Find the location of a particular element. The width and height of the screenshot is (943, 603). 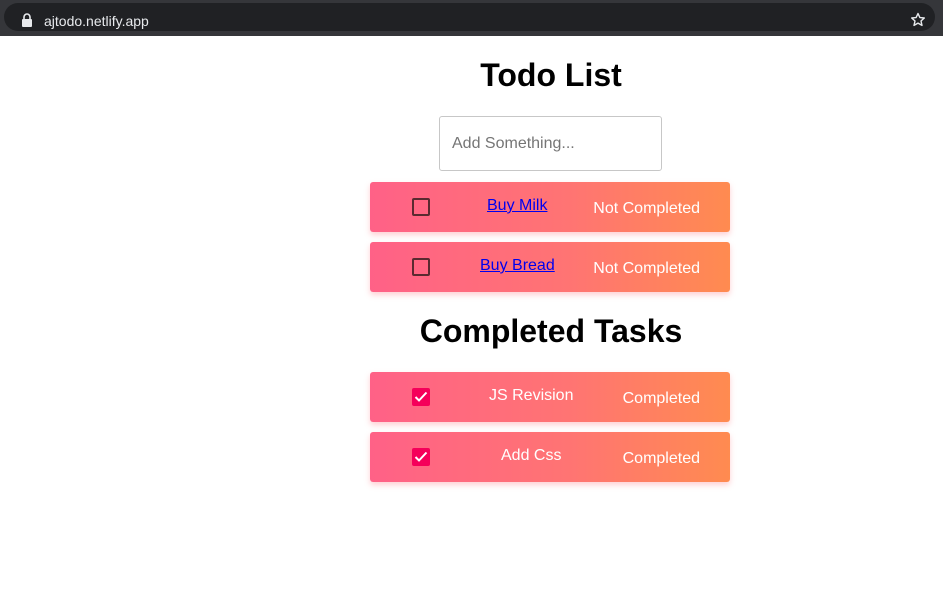

todo-label-link: Buy Bread is located at coordinates (517, 266).